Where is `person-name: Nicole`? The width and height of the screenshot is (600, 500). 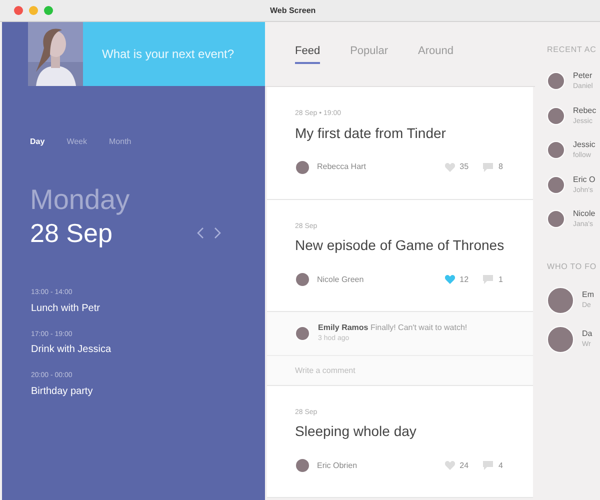
person-name: Nicole is located at coordinates (584, 214).